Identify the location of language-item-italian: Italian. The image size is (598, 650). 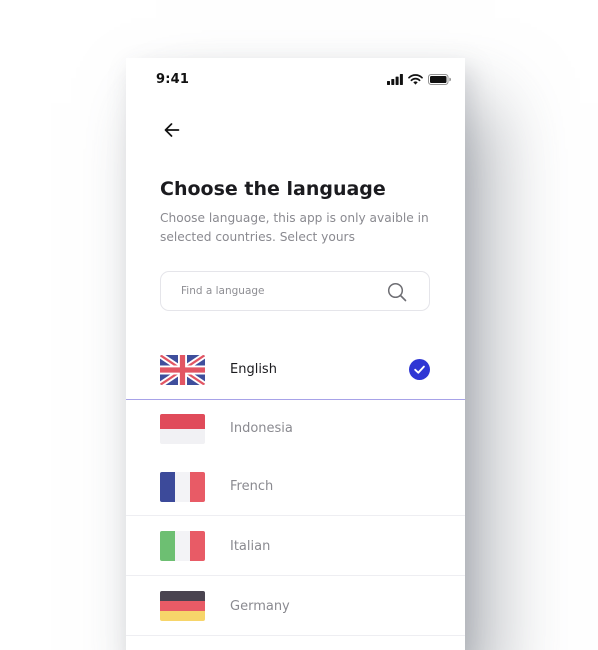
(295, 545).